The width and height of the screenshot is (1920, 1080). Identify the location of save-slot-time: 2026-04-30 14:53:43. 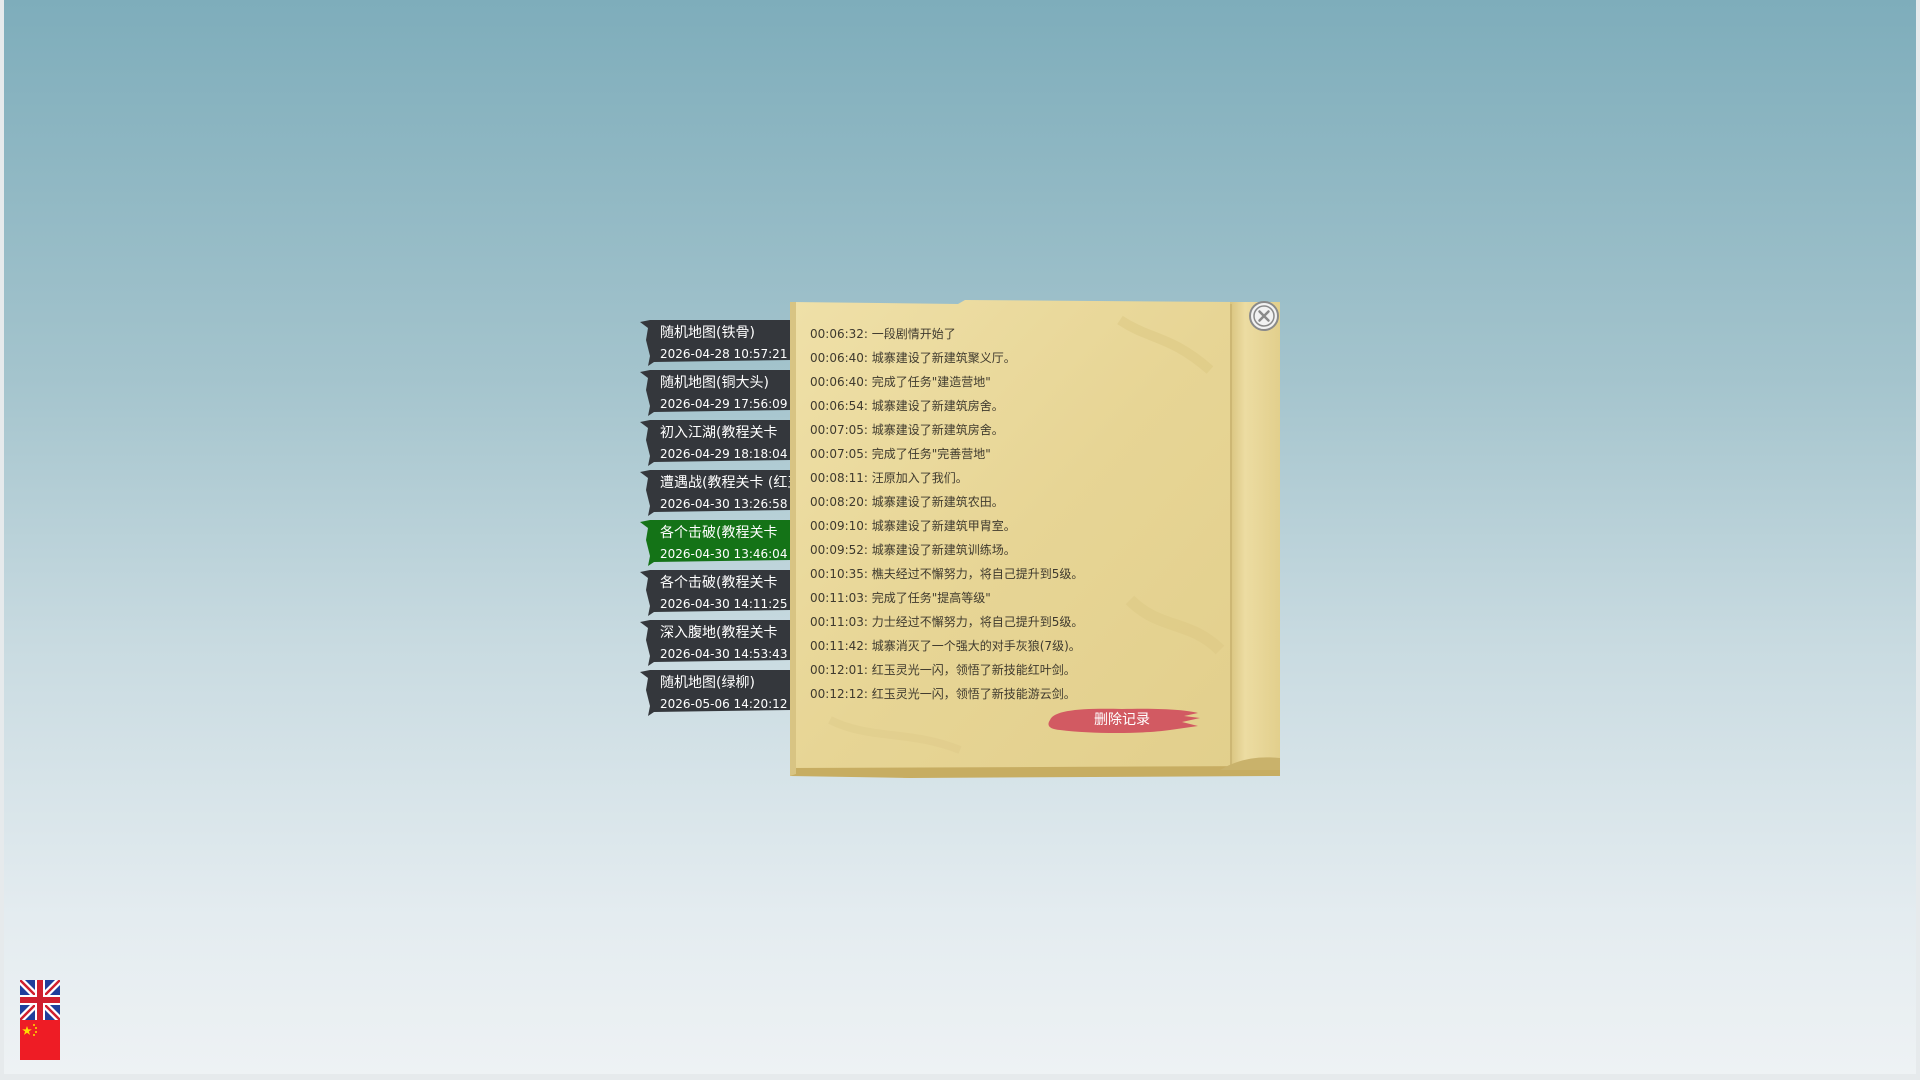
(724, 654).